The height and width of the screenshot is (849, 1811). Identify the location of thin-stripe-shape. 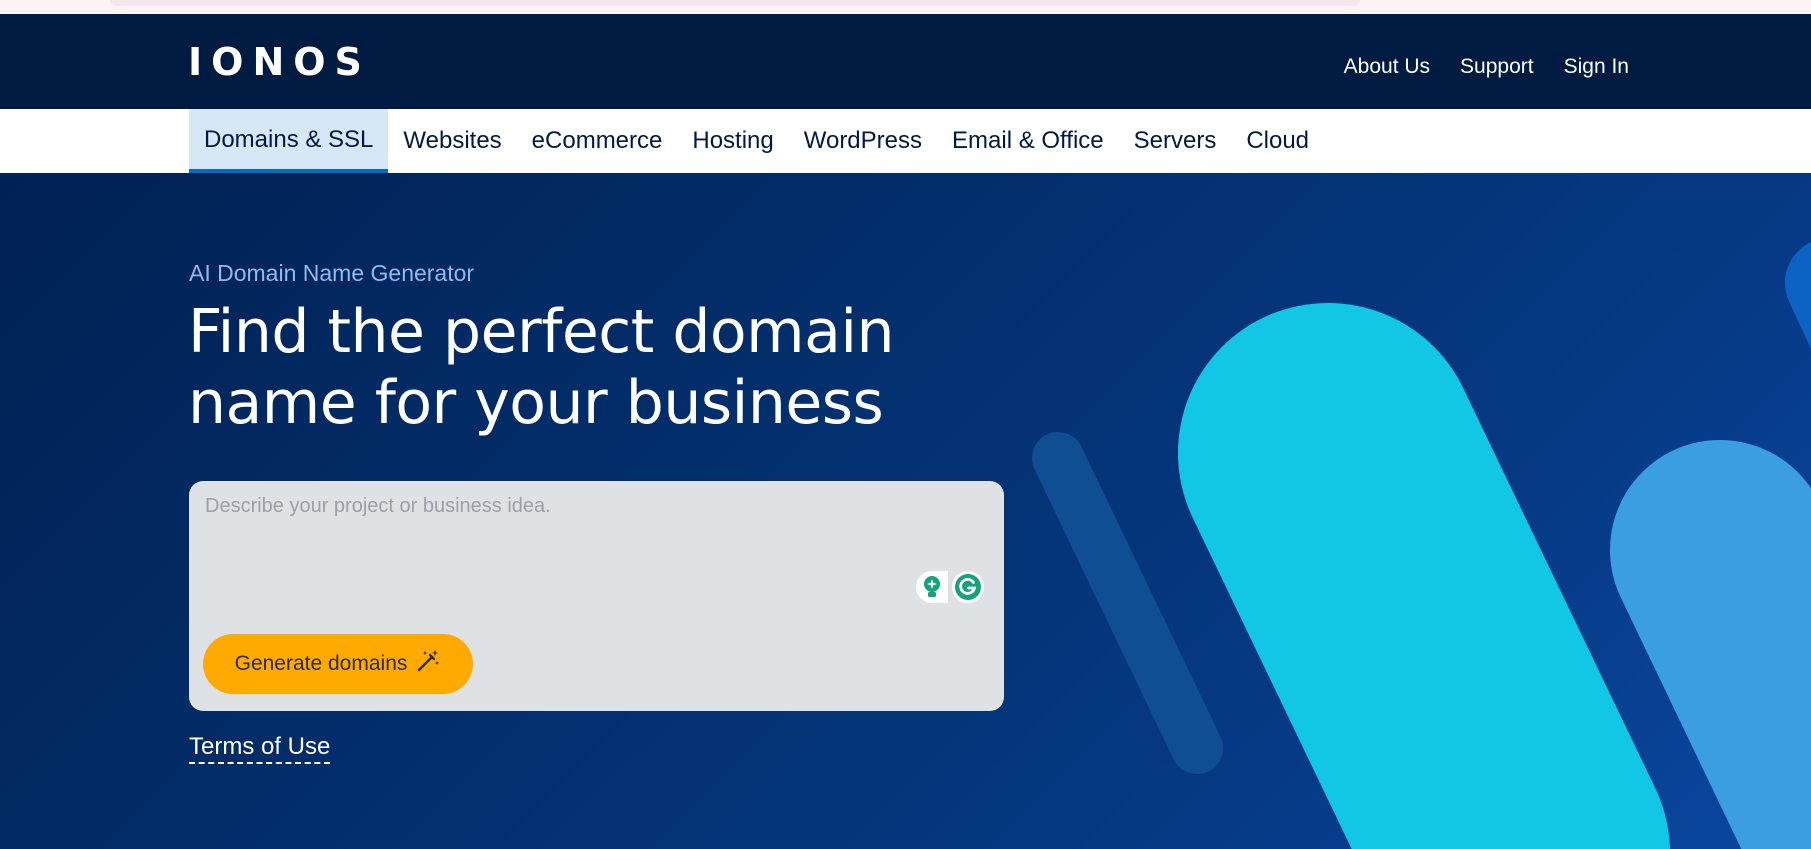
(1127, 603).